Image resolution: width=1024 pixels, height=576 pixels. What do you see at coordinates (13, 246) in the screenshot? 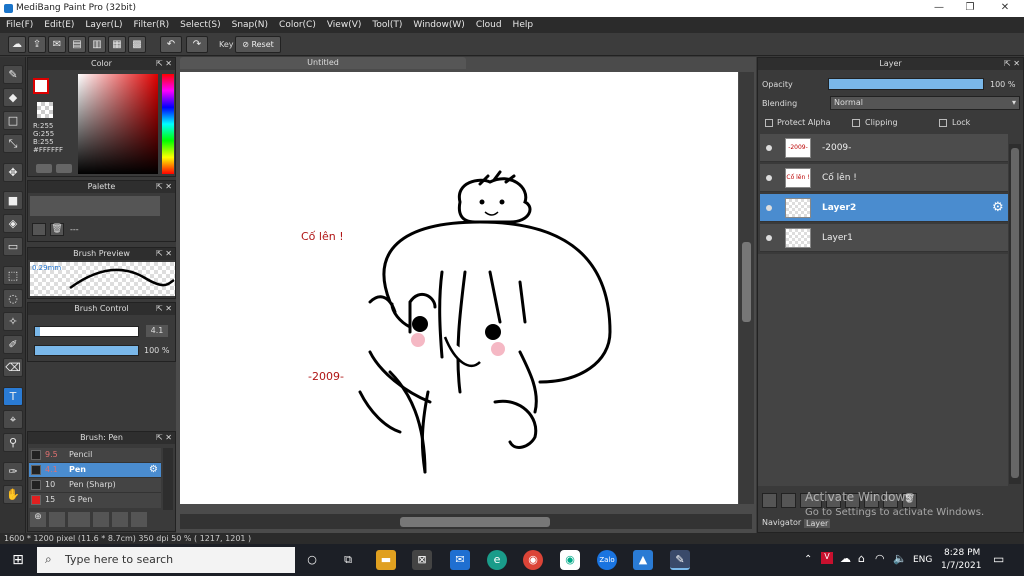
I see `gradient-tool-icon: ▭` at bounding box center [13, 246].